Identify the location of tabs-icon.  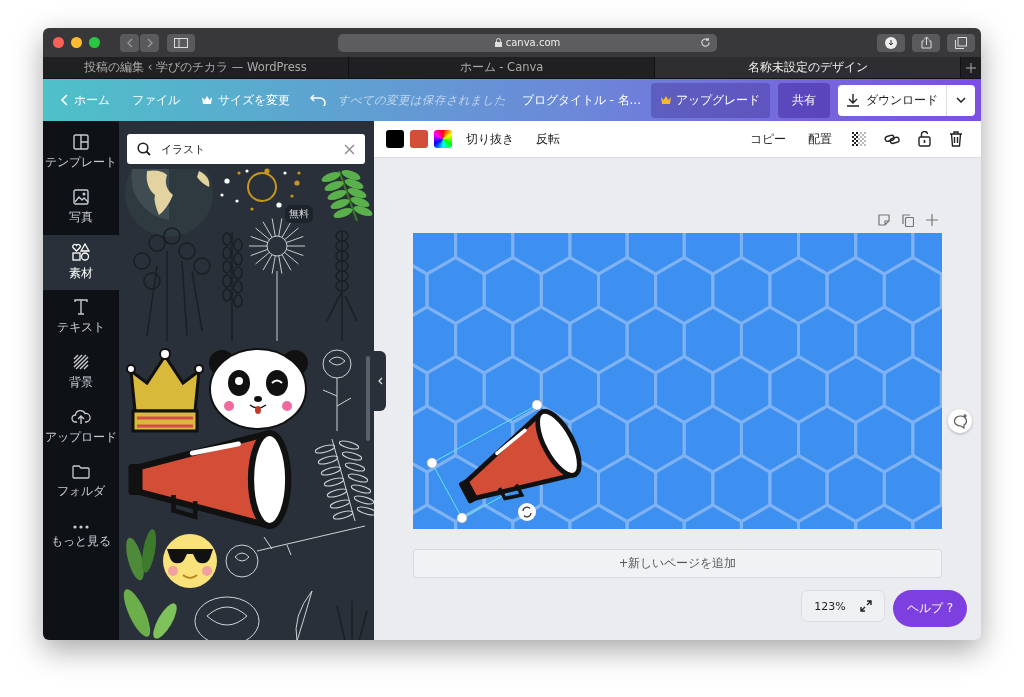
(961, 42).